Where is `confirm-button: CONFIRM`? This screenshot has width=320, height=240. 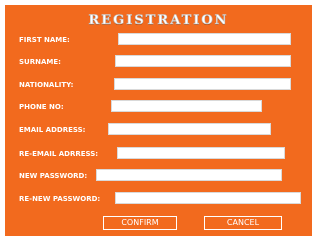 confirm-button: CONFIRM is located at coordinates (140, 223).